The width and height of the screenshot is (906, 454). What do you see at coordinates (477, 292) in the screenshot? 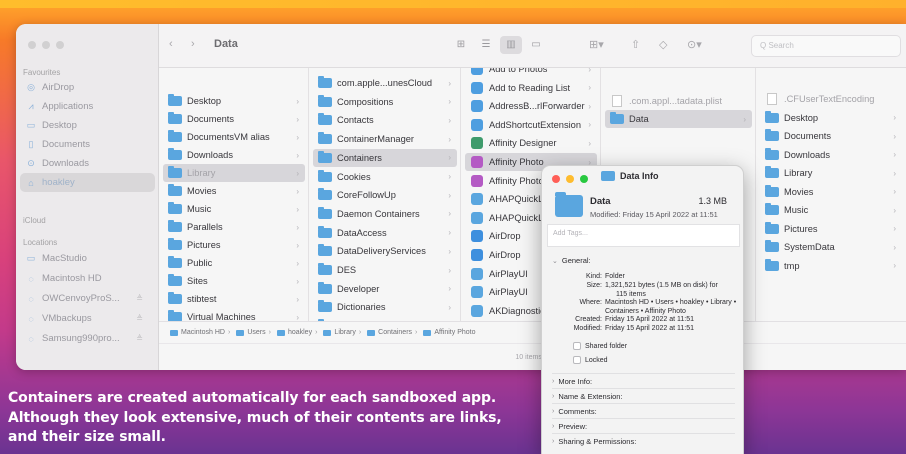
I see `app-icon` at bounding box center [477, 292].